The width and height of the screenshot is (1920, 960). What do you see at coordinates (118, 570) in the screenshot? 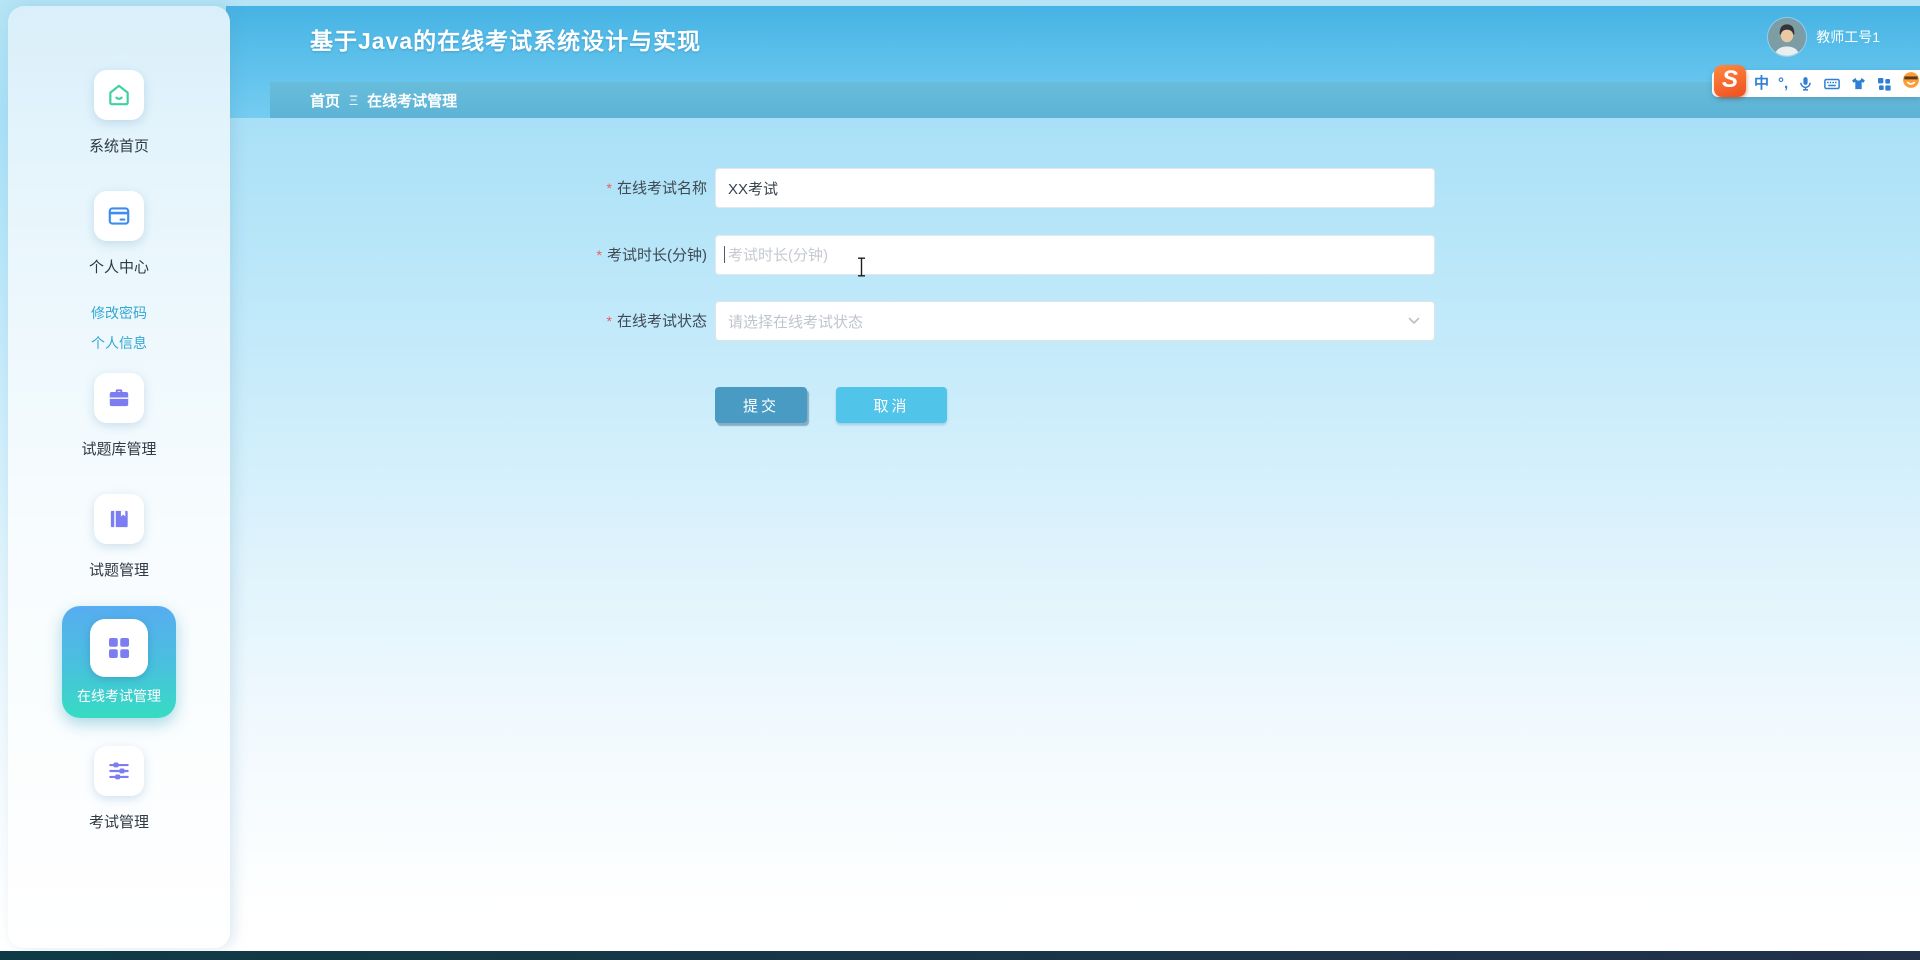
I see `sidebar-item-label: 试题管理` at bounding box center [118, 570].